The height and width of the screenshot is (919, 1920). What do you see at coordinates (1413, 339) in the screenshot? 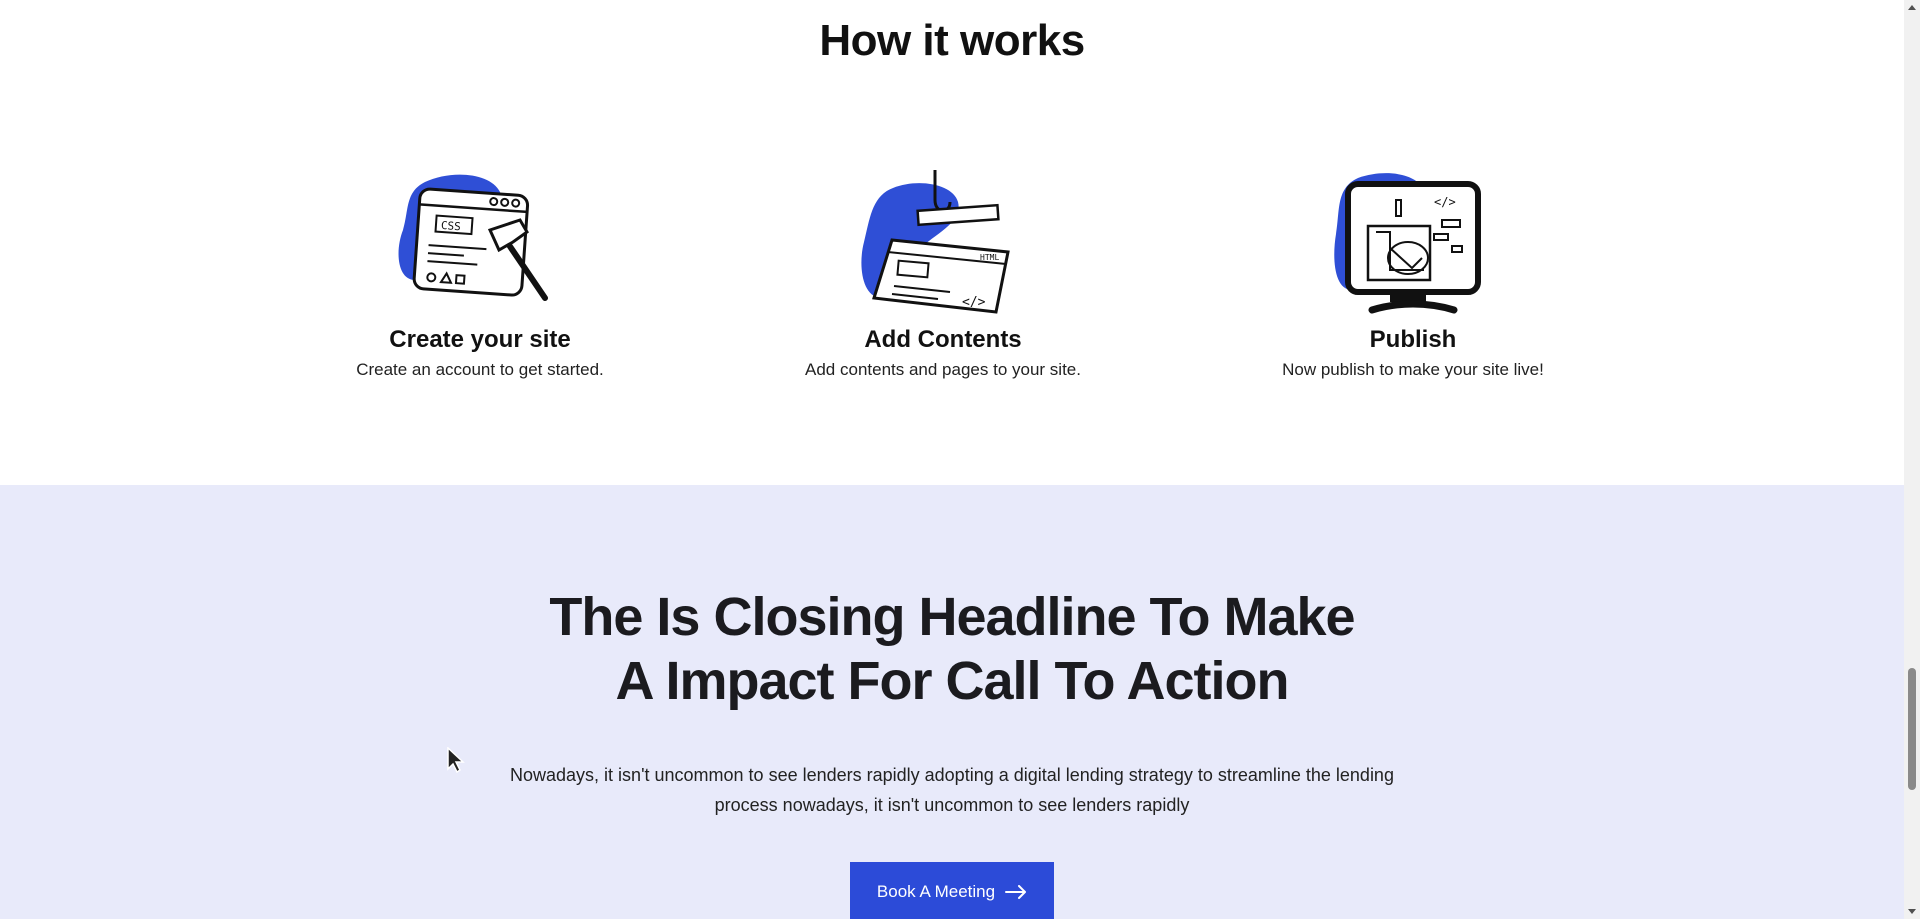
I see `step-title: Publish` at bounding box center [1413, 339].